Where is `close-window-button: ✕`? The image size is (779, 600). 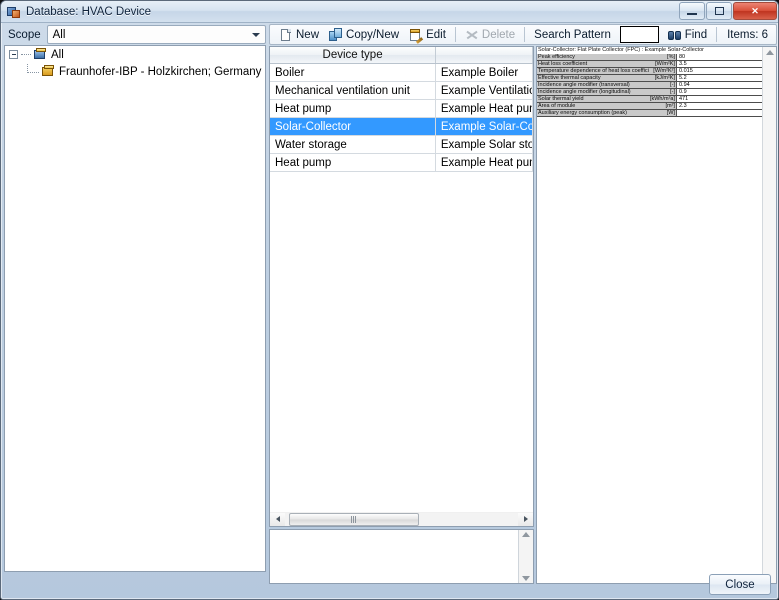 close-window-button: ✕ is located at coordinates (755, 11).